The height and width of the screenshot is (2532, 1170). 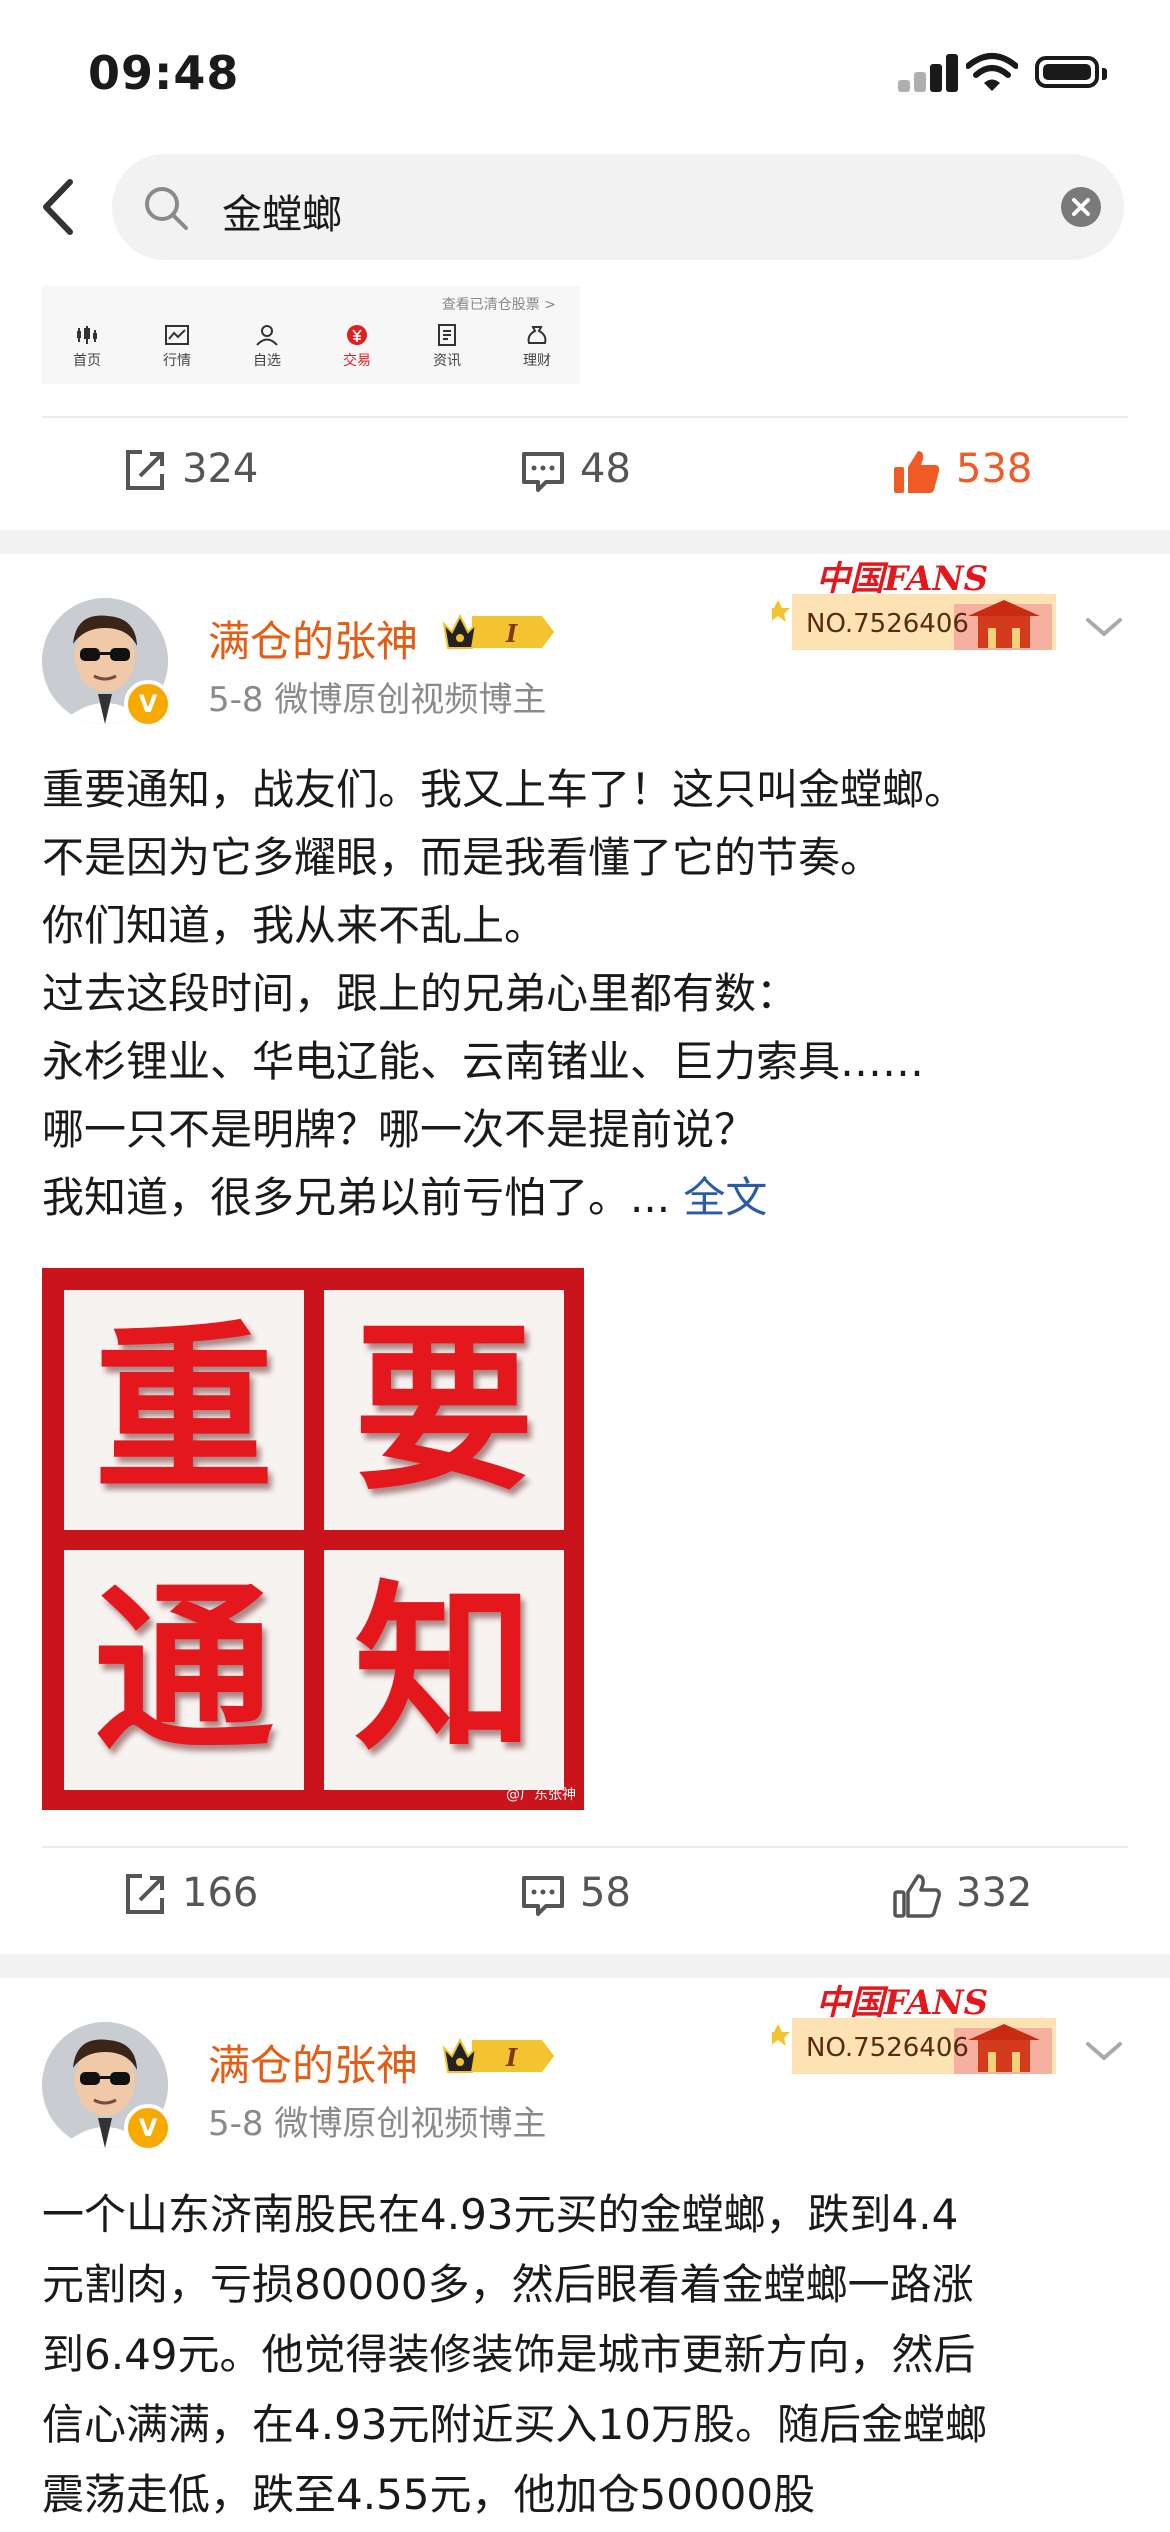 I want to click on document-icon, so click(x=447, y=335).